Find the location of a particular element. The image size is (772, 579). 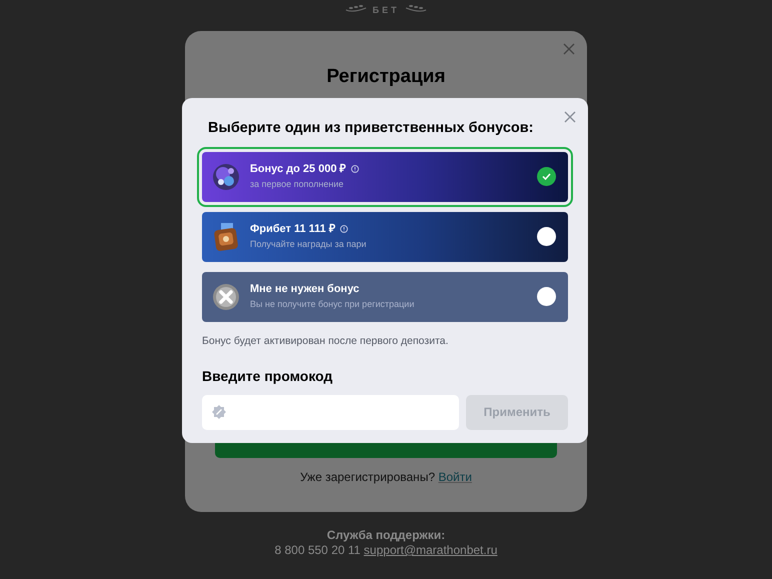

bonus-option: Фрибет 11 111 ₽ Получайте награды за пари is located at coordinates (385, 237).